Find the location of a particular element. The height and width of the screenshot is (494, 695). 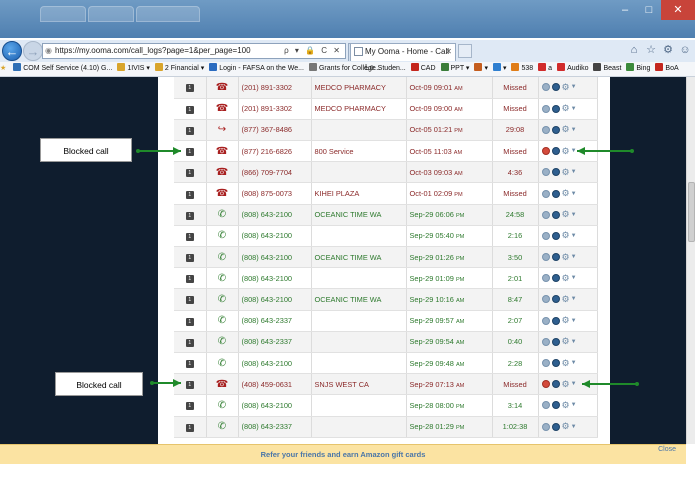

favorite-link: a is located at coordinates (545, 69).